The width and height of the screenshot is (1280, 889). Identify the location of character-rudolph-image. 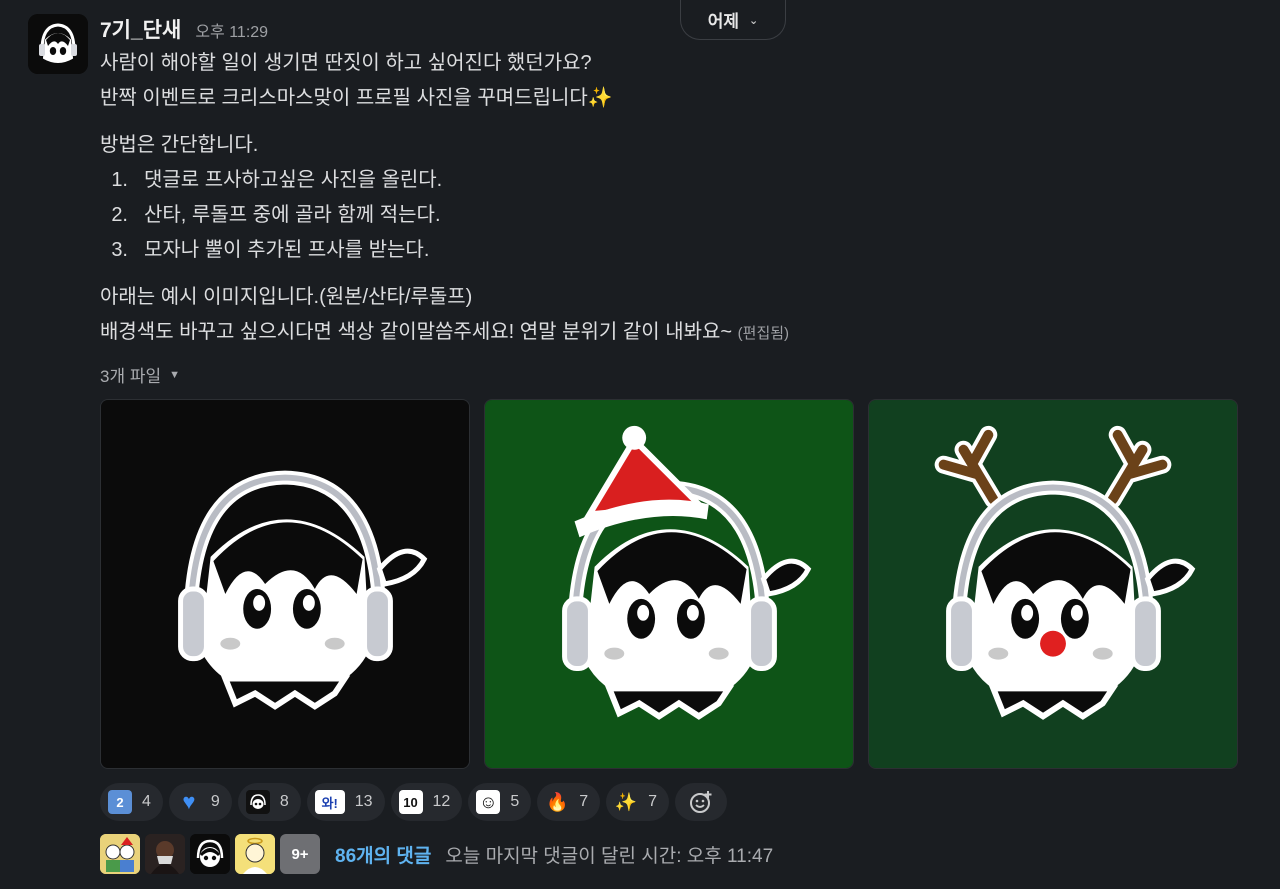
(1053, 584).